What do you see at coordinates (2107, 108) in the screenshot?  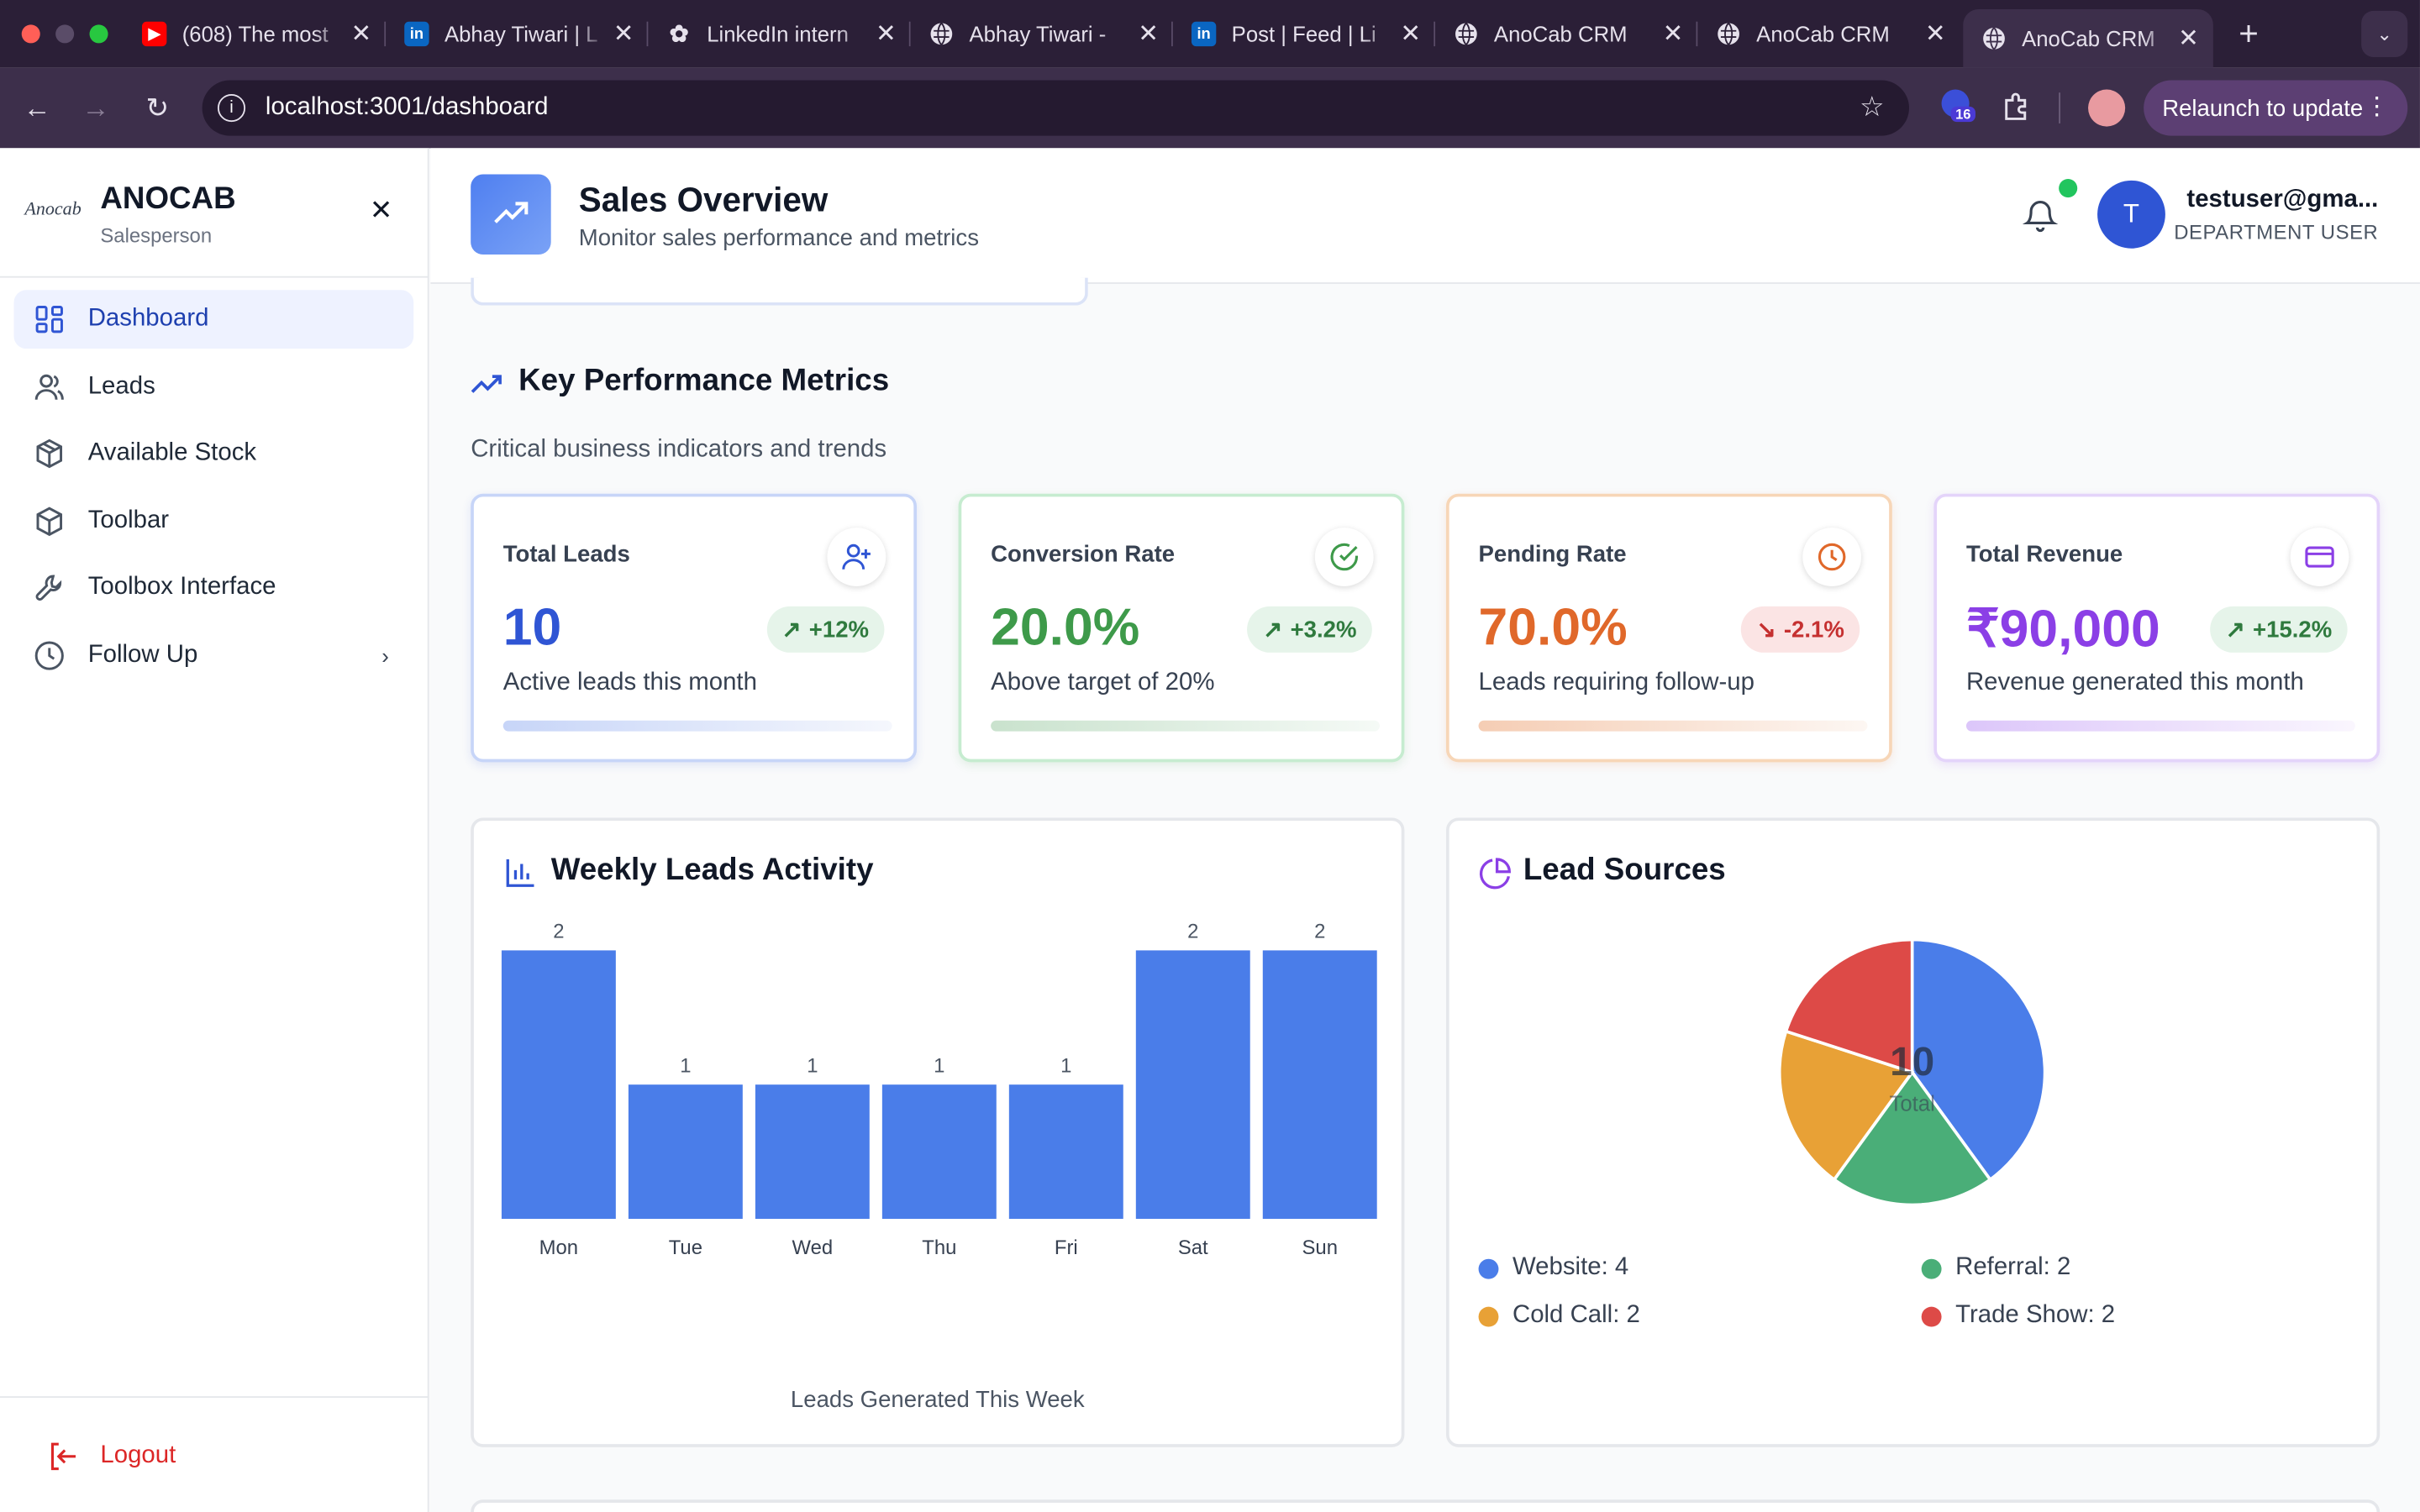 I see `profile-avatar-icon` at bounding box center [2107, 108].